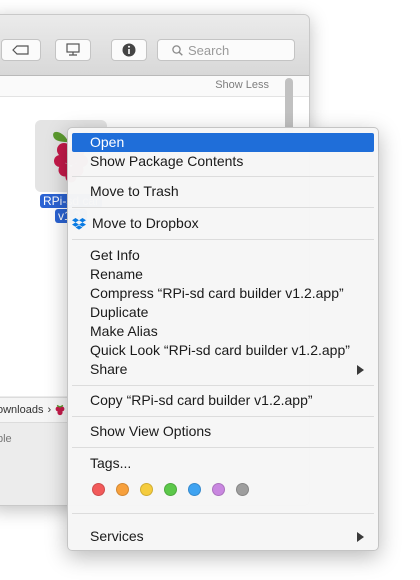 Image resolution: width=420 pixels, height=580 pixels. What do you see at coordinates (145, 223) in the screenshot?
I see `dropbox-label: Move to Dropbox` at bounding box center [145, 223].